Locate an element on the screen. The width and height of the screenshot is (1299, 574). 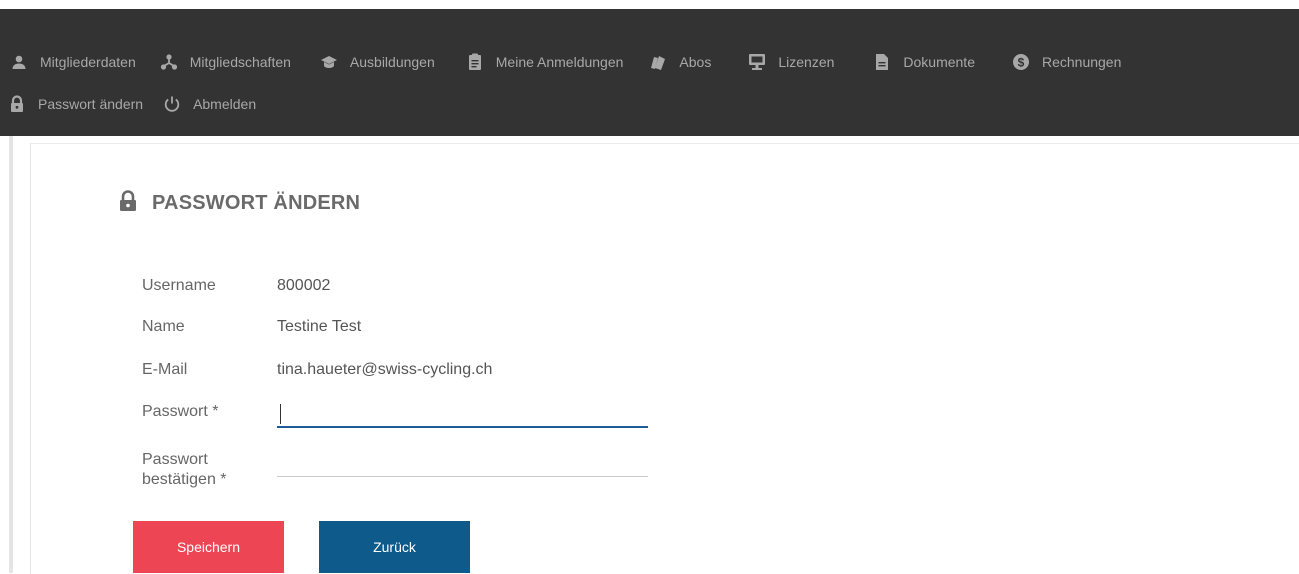
email-value: tina.haueter@swiss-cycling.ch is located at coordinates (385, 369).